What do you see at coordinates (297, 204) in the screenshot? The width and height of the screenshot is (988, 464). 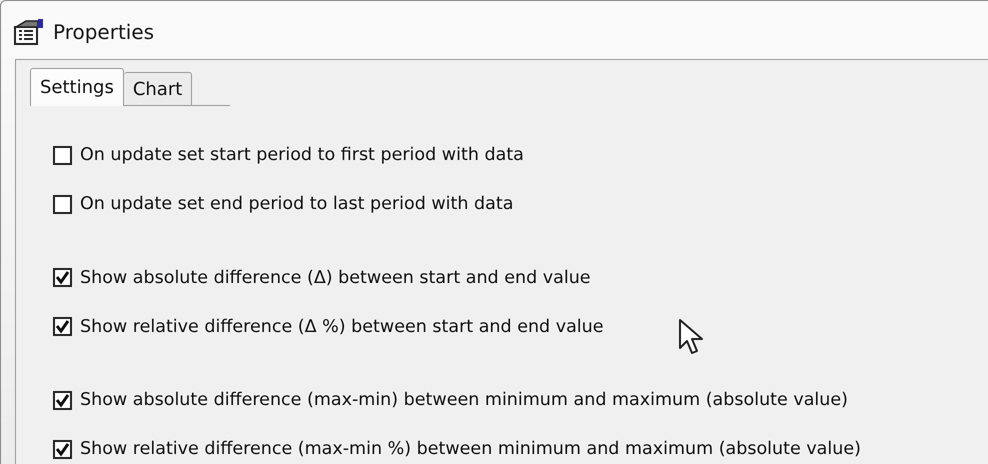 I see `checkbox-label: On update set end period to last period with data` at bounding box center [297, 204].